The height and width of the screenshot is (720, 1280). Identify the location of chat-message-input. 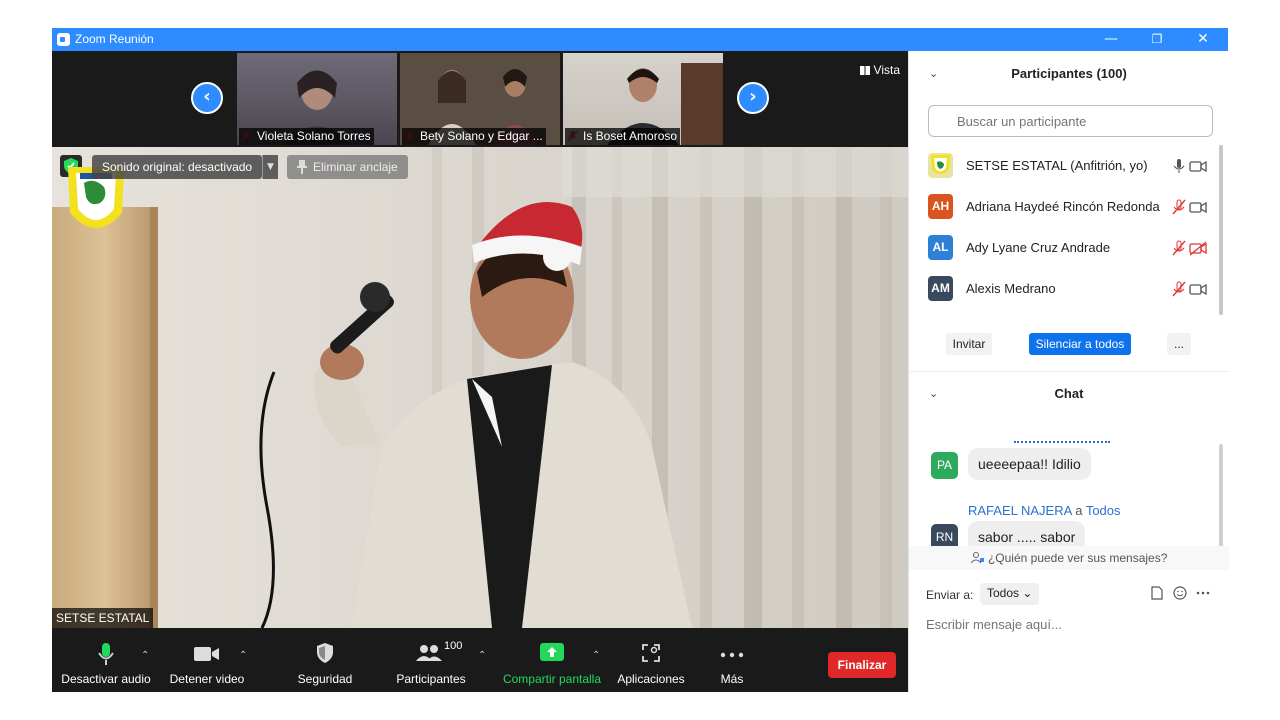
(1071, 624).